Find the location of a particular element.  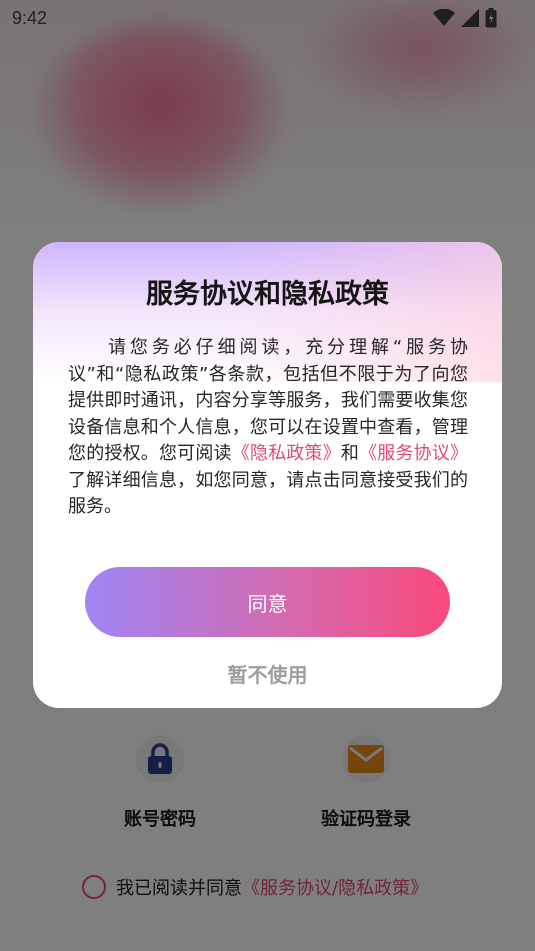

battery-icon is located at coordinates (491, 18).